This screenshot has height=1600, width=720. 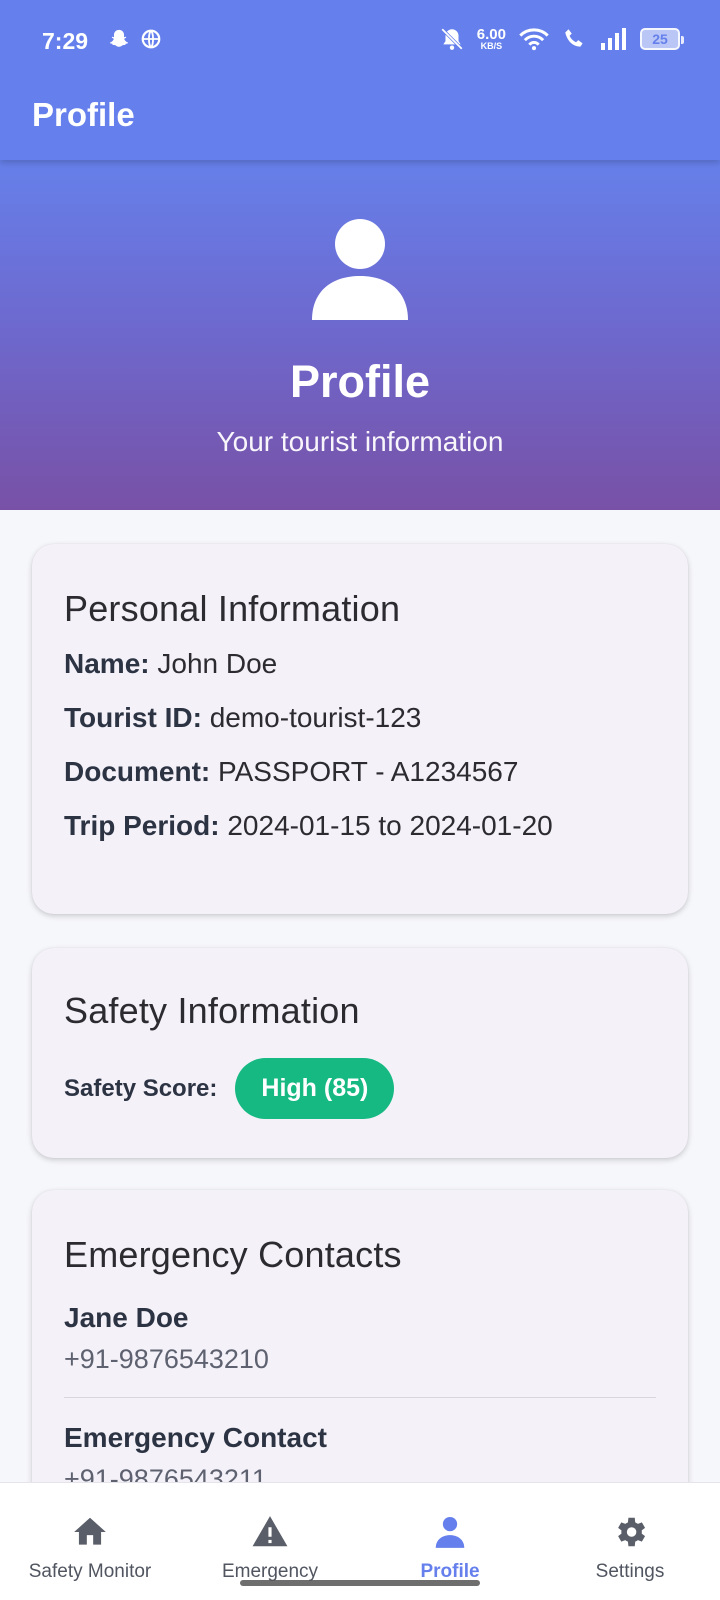 I want to click on info-row-trip-period: Trip Period: 2024-01-15 to 2024-01-20, so click(x=360, y=826).